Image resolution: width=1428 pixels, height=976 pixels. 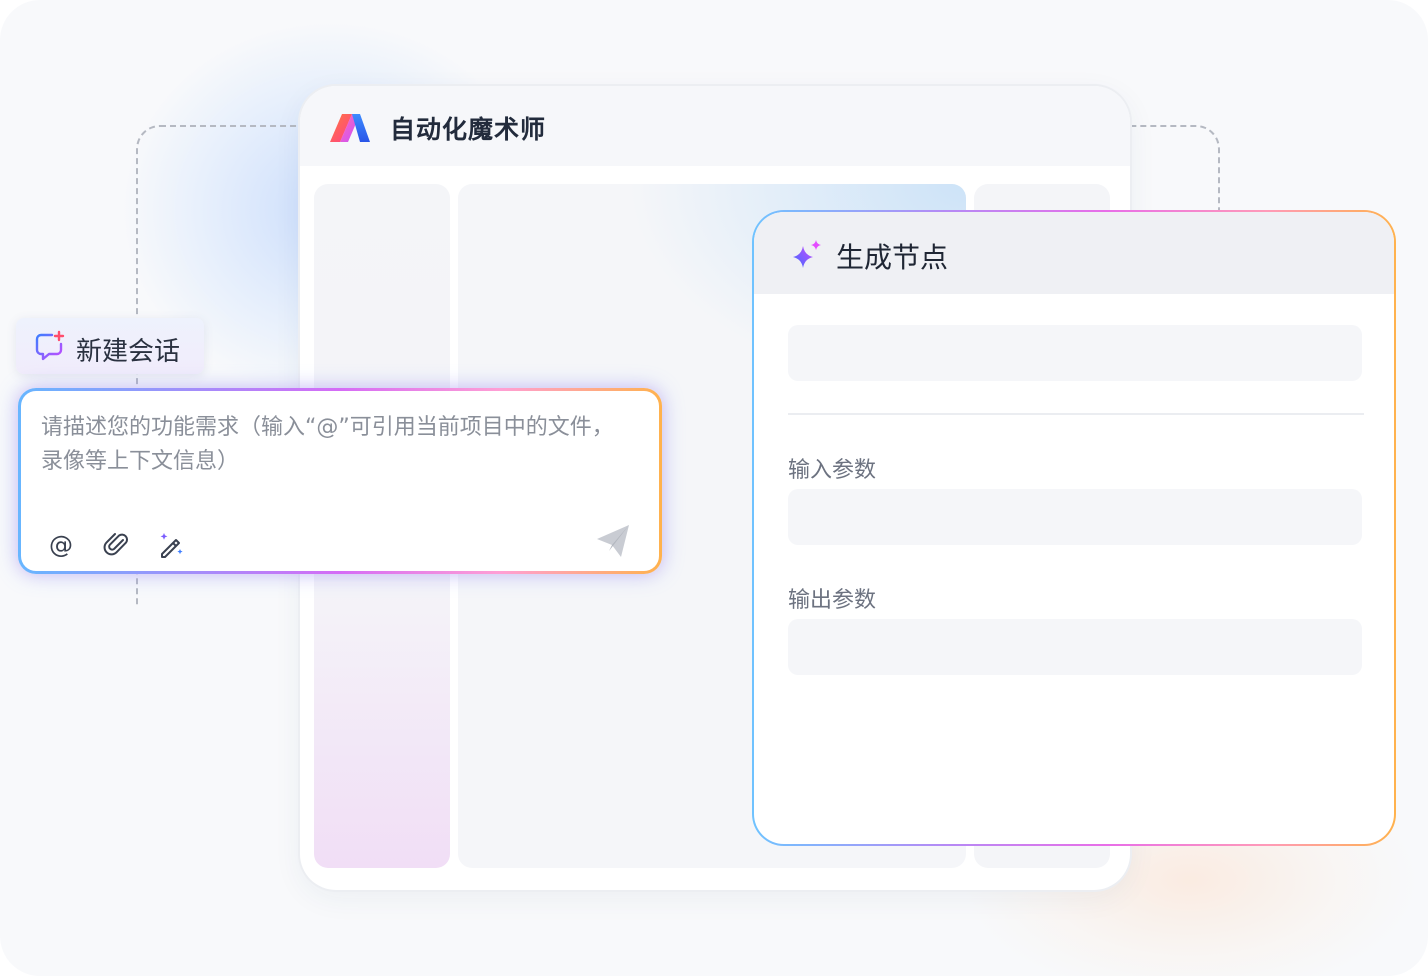 What do you see at coordinates (807, 254) in the screenshot?
I see `sparkle-icon` at bounding box center [807, 254].